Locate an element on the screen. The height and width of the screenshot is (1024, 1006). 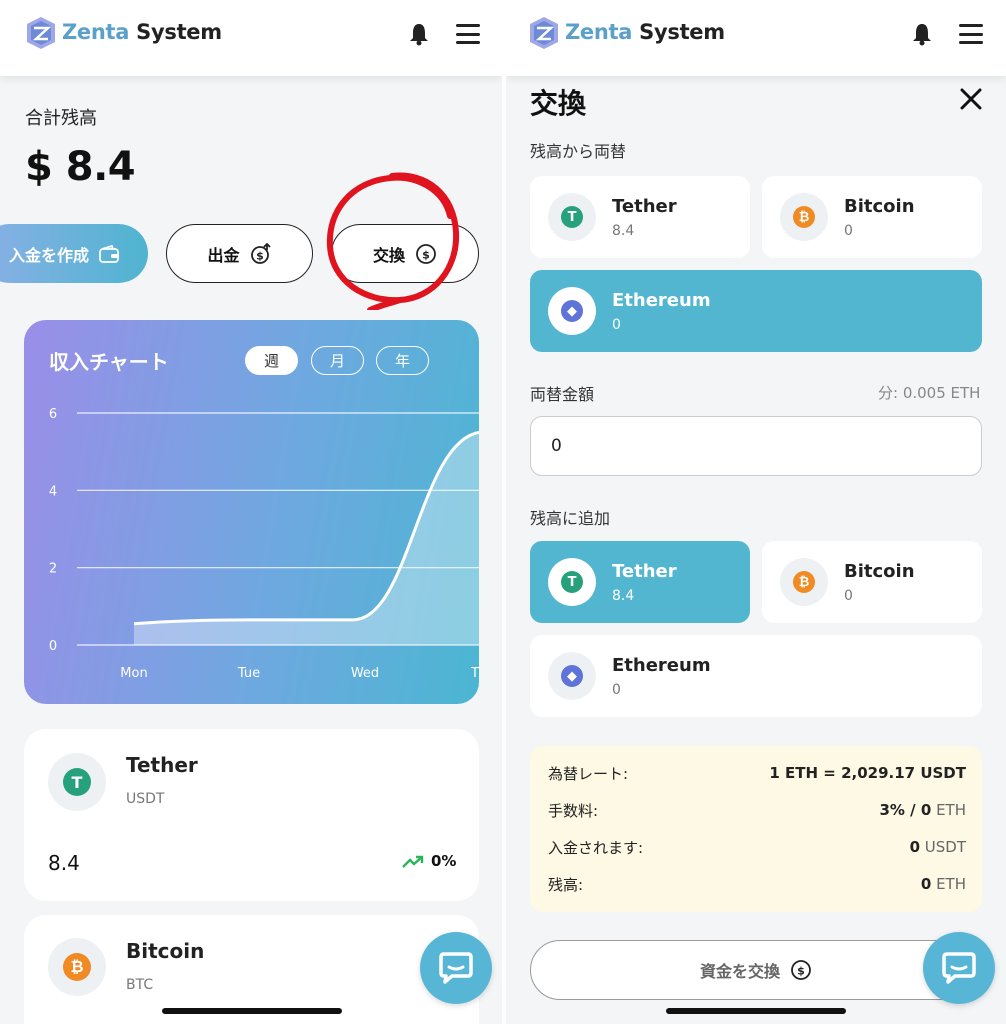
fee-value: 3% / 0 ETH is located at coordinates (922, 810).